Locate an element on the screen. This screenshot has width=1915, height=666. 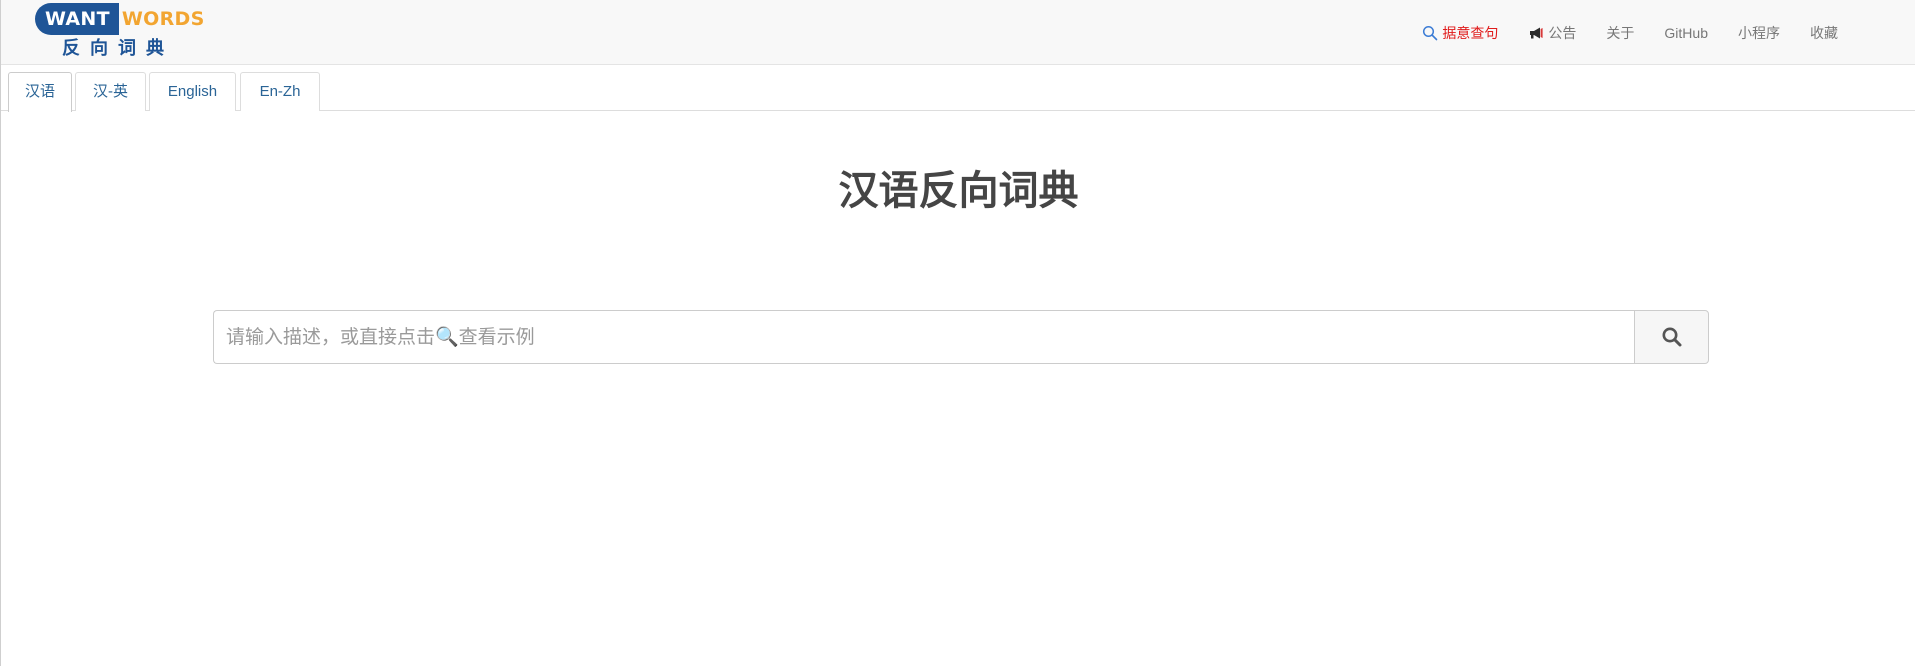
search-button is located at coordinates (1671, 337).